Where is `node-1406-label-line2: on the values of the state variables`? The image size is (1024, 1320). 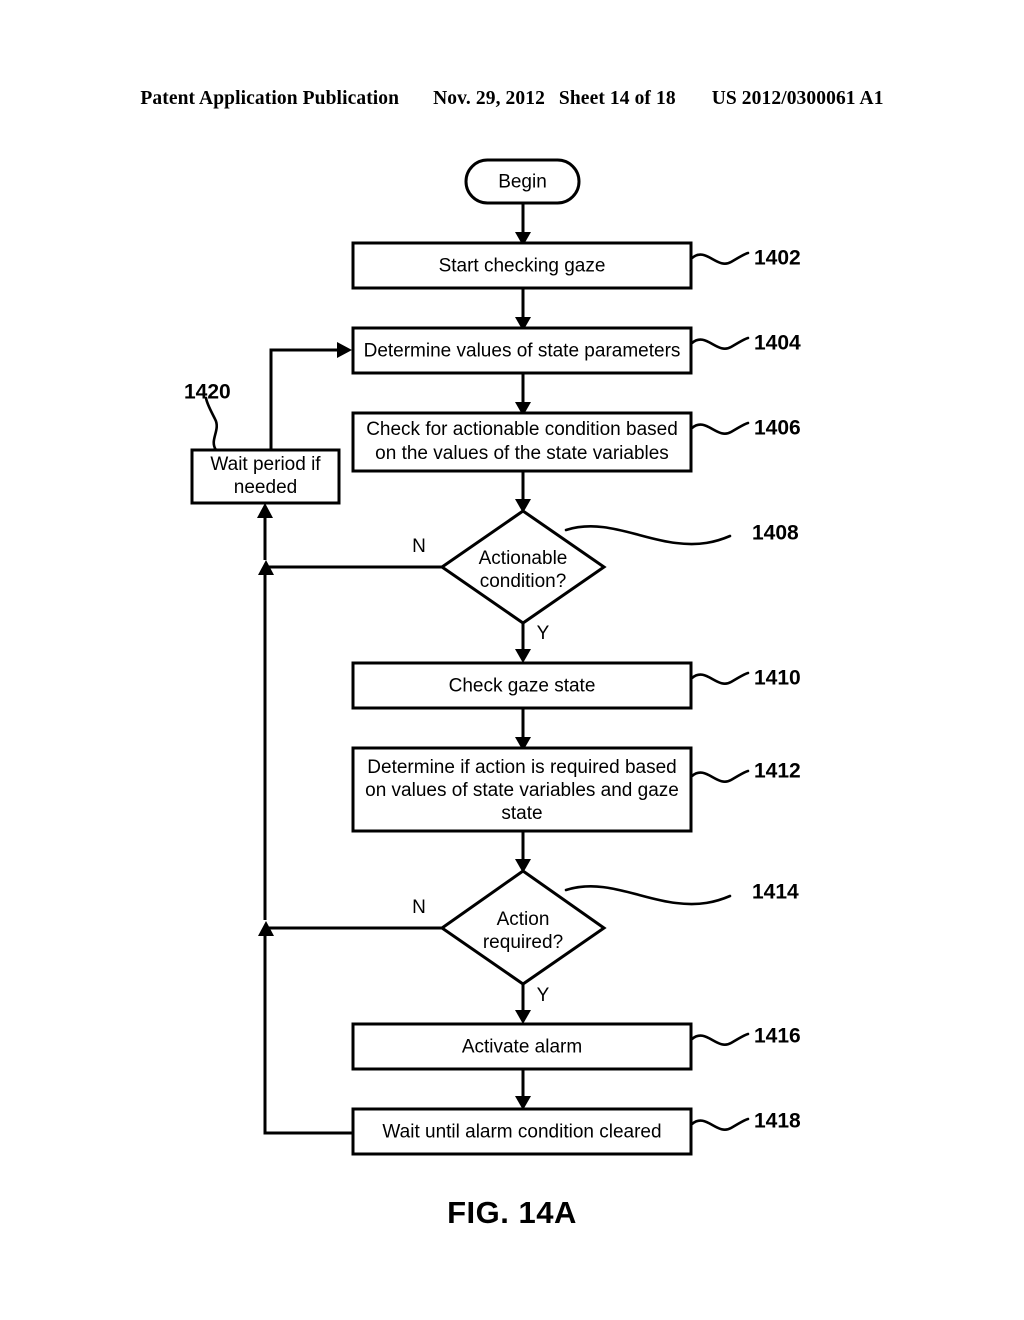 node-1406-label-line2: on the values of the state variables is located at coordinates (522, 453).